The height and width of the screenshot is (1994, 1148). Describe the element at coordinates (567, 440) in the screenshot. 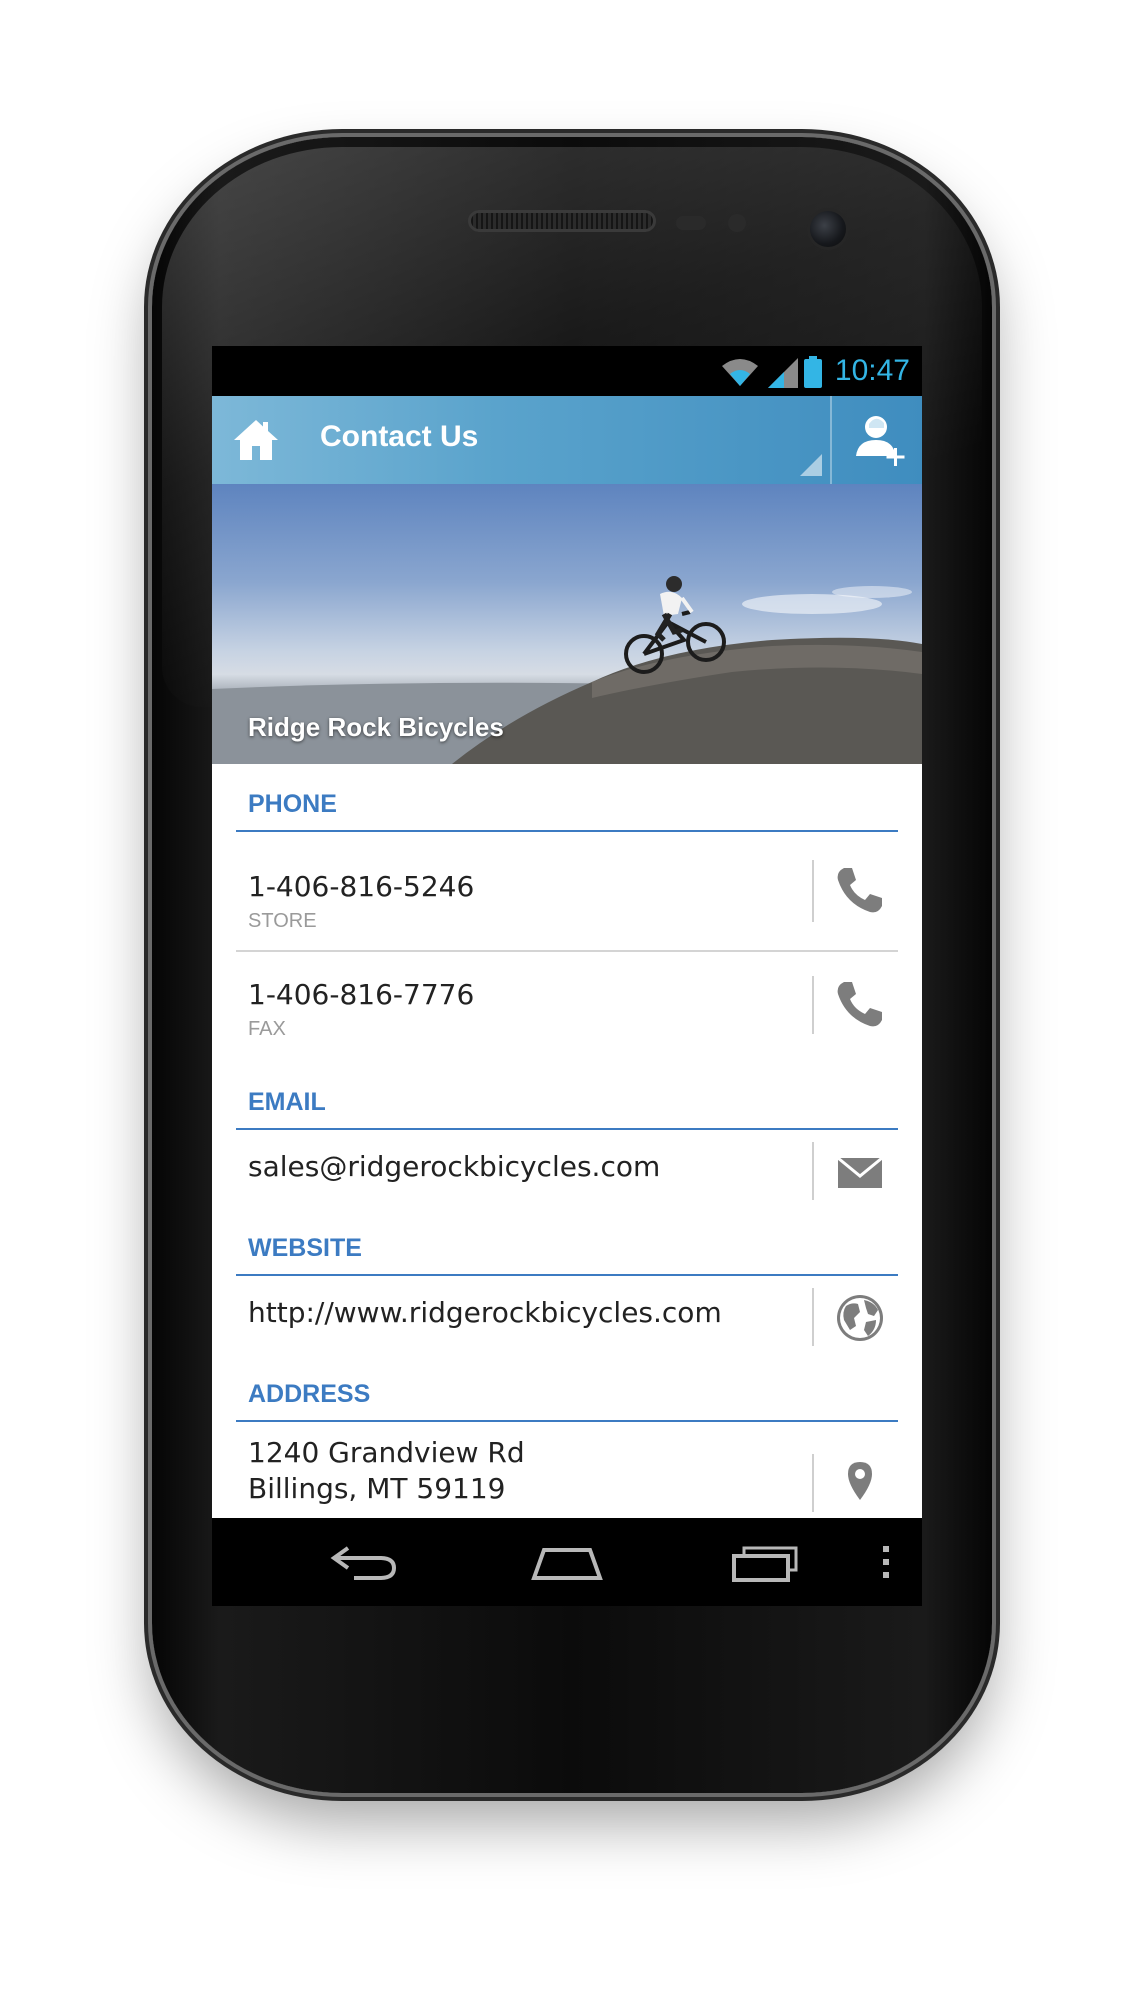

I see `action-bar: Contact Us` at that location.